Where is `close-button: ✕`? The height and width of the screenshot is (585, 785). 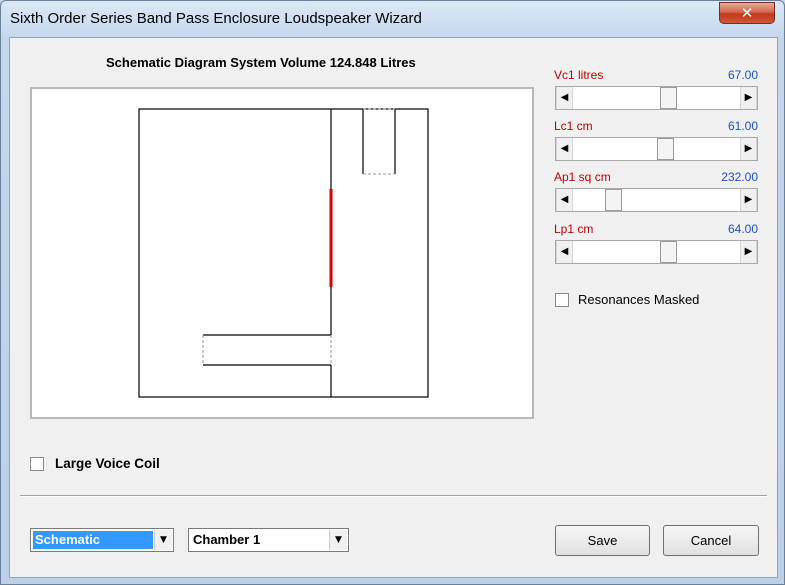 close-button: ✕ is located at coordinates (747, 13).